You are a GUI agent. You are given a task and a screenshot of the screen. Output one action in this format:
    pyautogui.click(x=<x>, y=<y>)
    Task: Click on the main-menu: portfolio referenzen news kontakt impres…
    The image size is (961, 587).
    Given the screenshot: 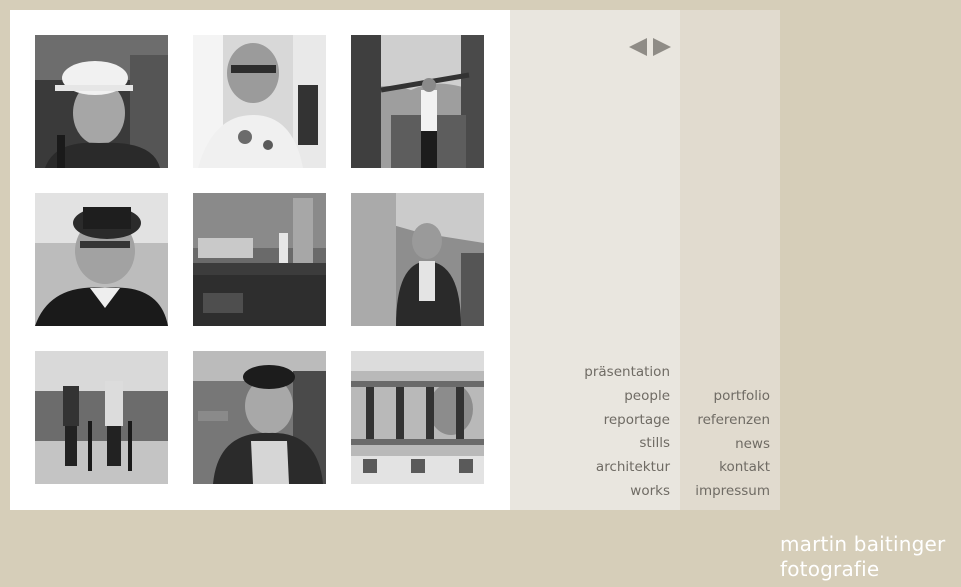 What is the action you would take?
    pyautogui.click(x=726, y=444)
    